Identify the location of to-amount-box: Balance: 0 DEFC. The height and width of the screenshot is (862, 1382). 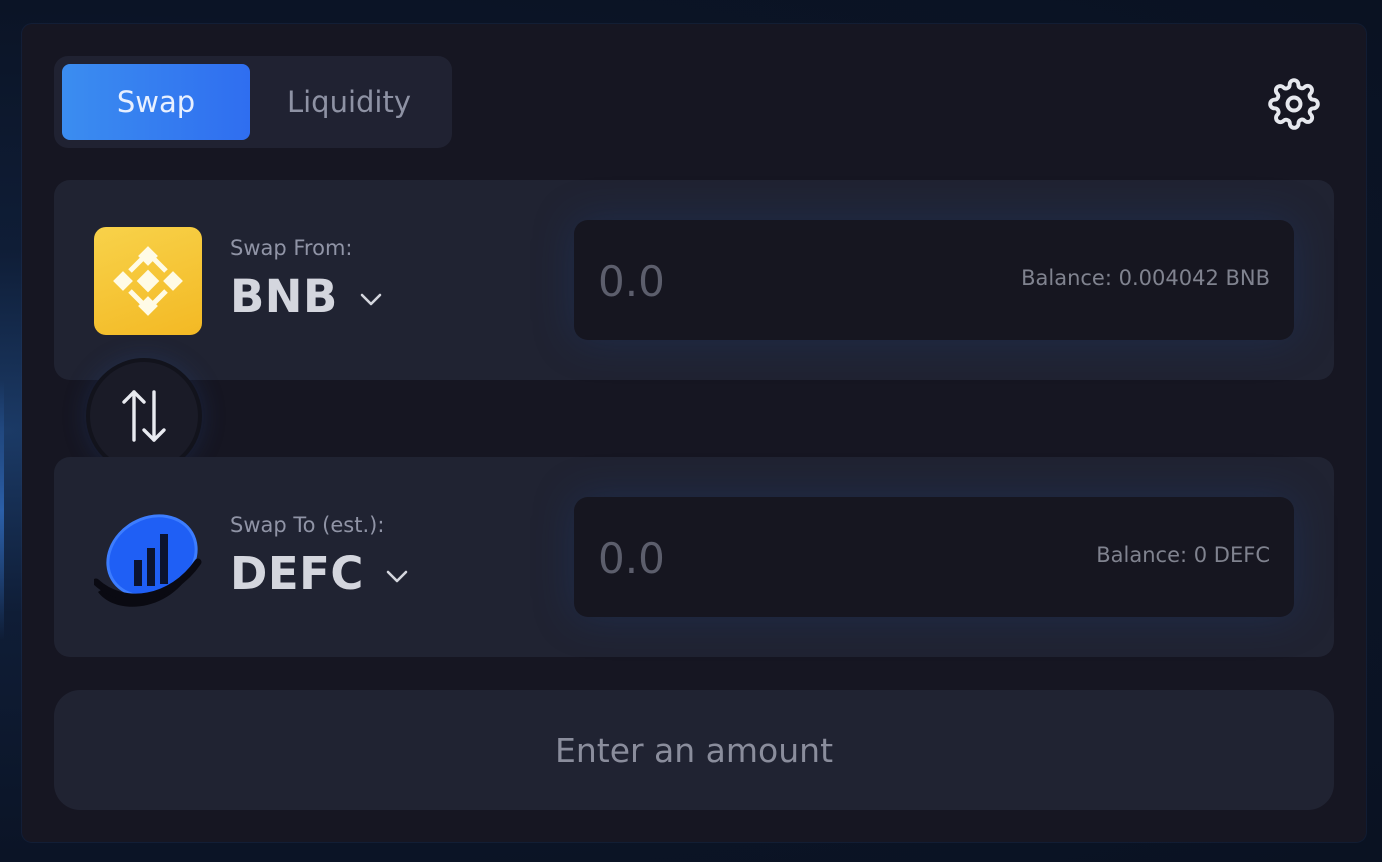
(934, 557).